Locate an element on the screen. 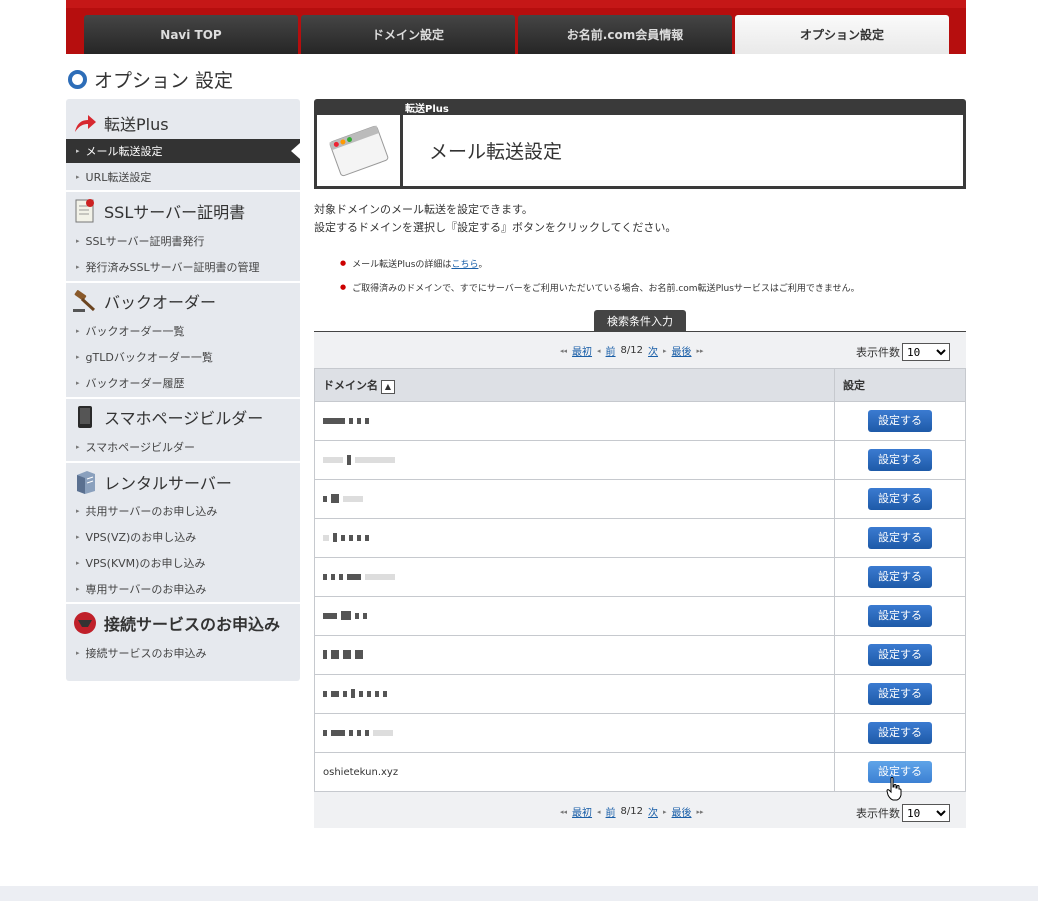 This screenshot has height=901, width=1038. sidebar-item-ssl-manage: 発行済みSSLサーバー証明書の管理 is located at coordinates (183, 267).